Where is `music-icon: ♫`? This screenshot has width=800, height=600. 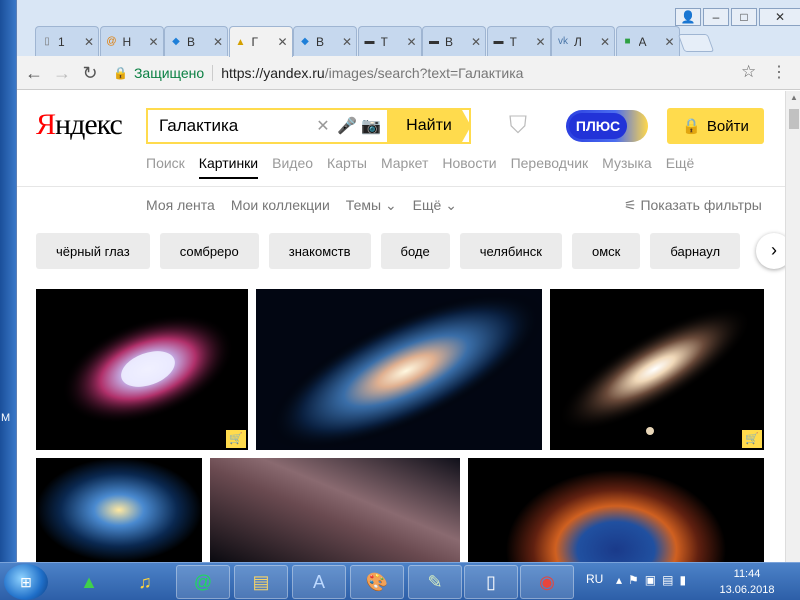 music-icon: ♫ is located at coordinates (145, 582).